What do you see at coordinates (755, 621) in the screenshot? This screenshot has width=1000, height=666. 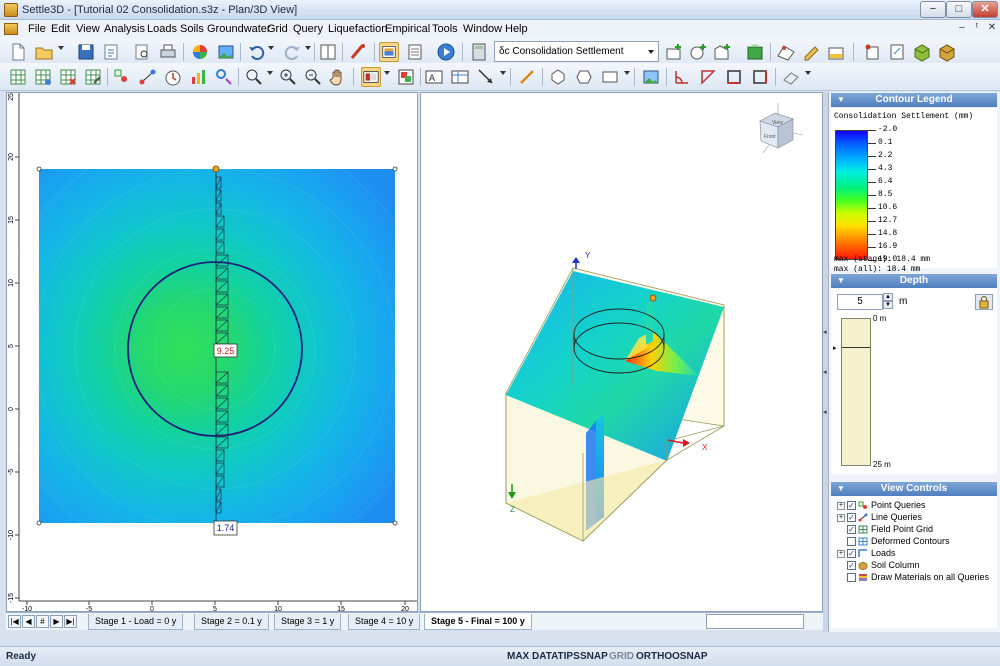 I see `status-input-box` at bounding box center [755, 621].